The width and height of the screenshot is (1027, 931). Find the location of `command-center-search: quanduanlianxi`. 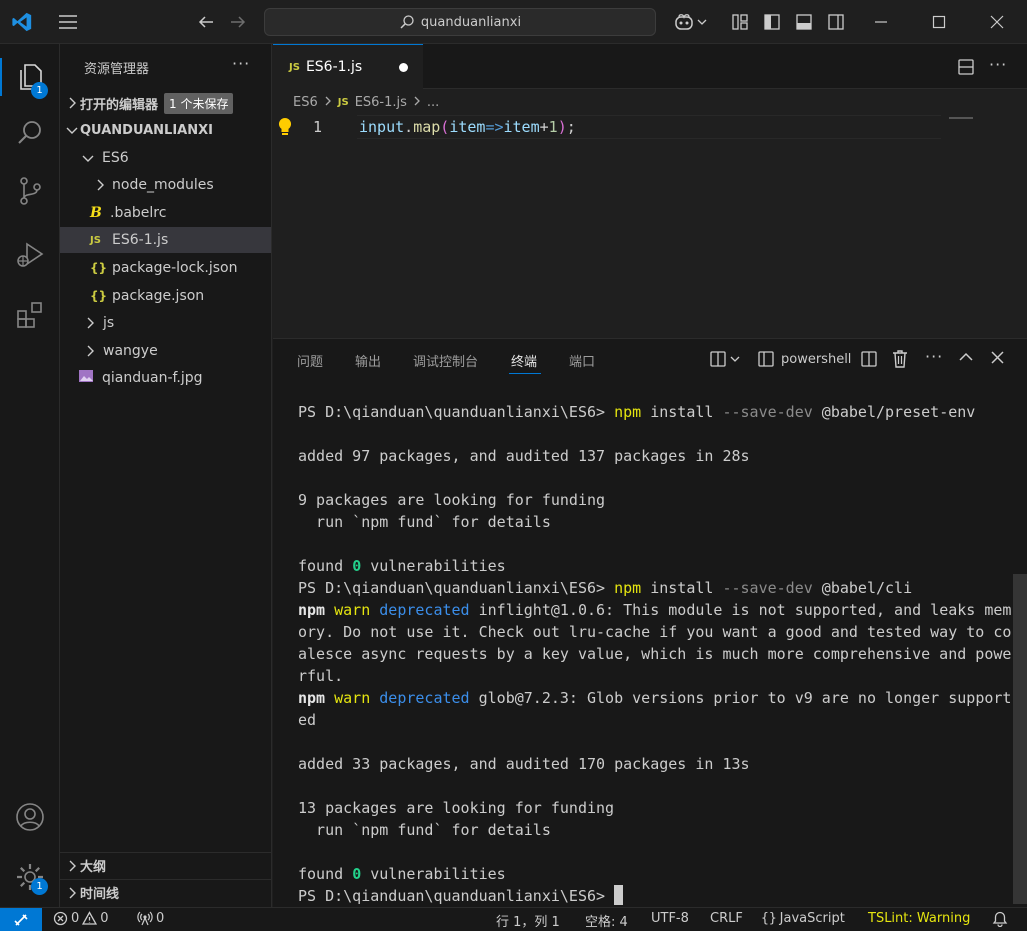

command-center-search: quanduanlianxi is located at coordinates (460, 22).